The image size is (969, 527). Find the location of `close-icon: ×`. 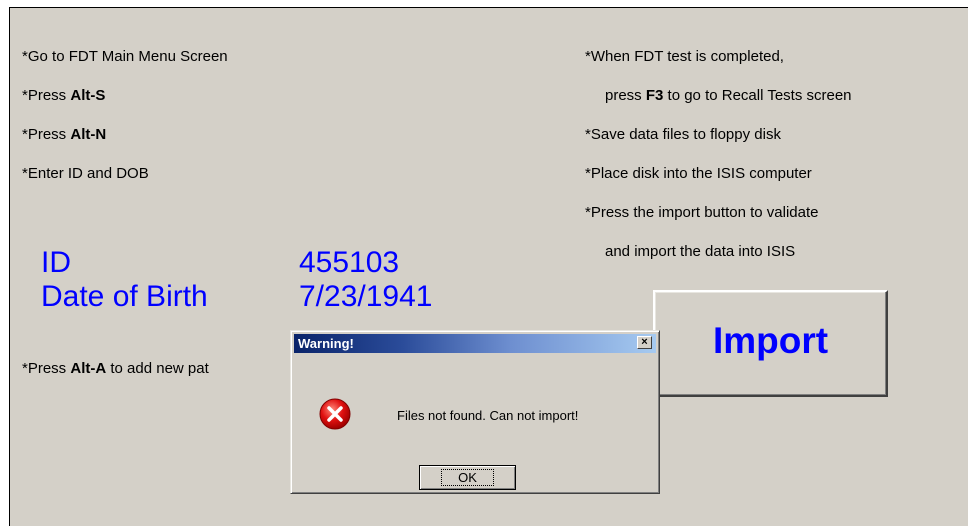

close-icon: × is located at coordinates (644, 342).